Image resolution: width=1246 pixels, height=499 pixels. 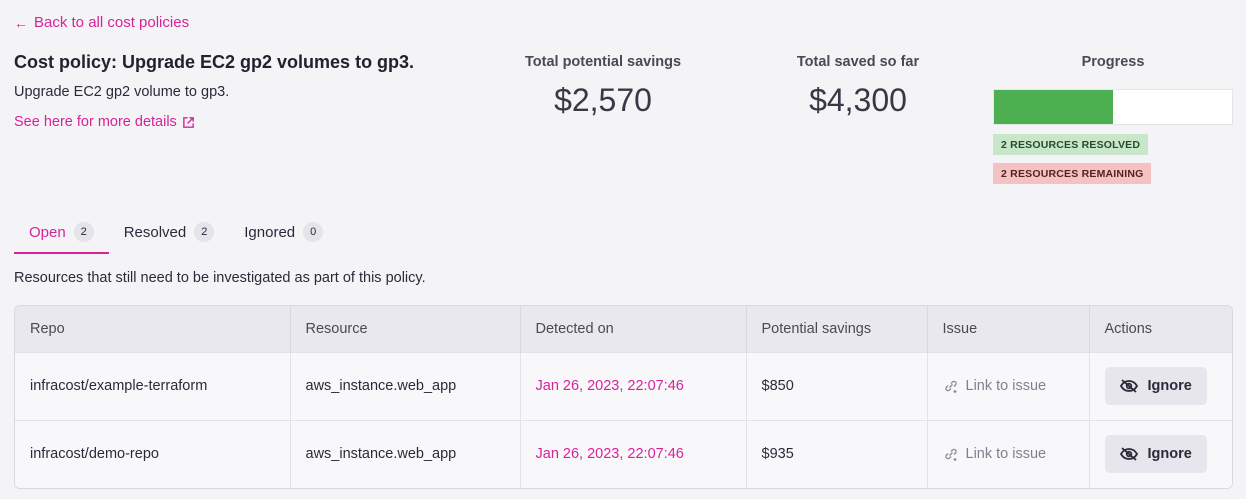 I want to click on tabs: Open 2 Resolved 2 Ignored 0, so click(x=176, y=236).